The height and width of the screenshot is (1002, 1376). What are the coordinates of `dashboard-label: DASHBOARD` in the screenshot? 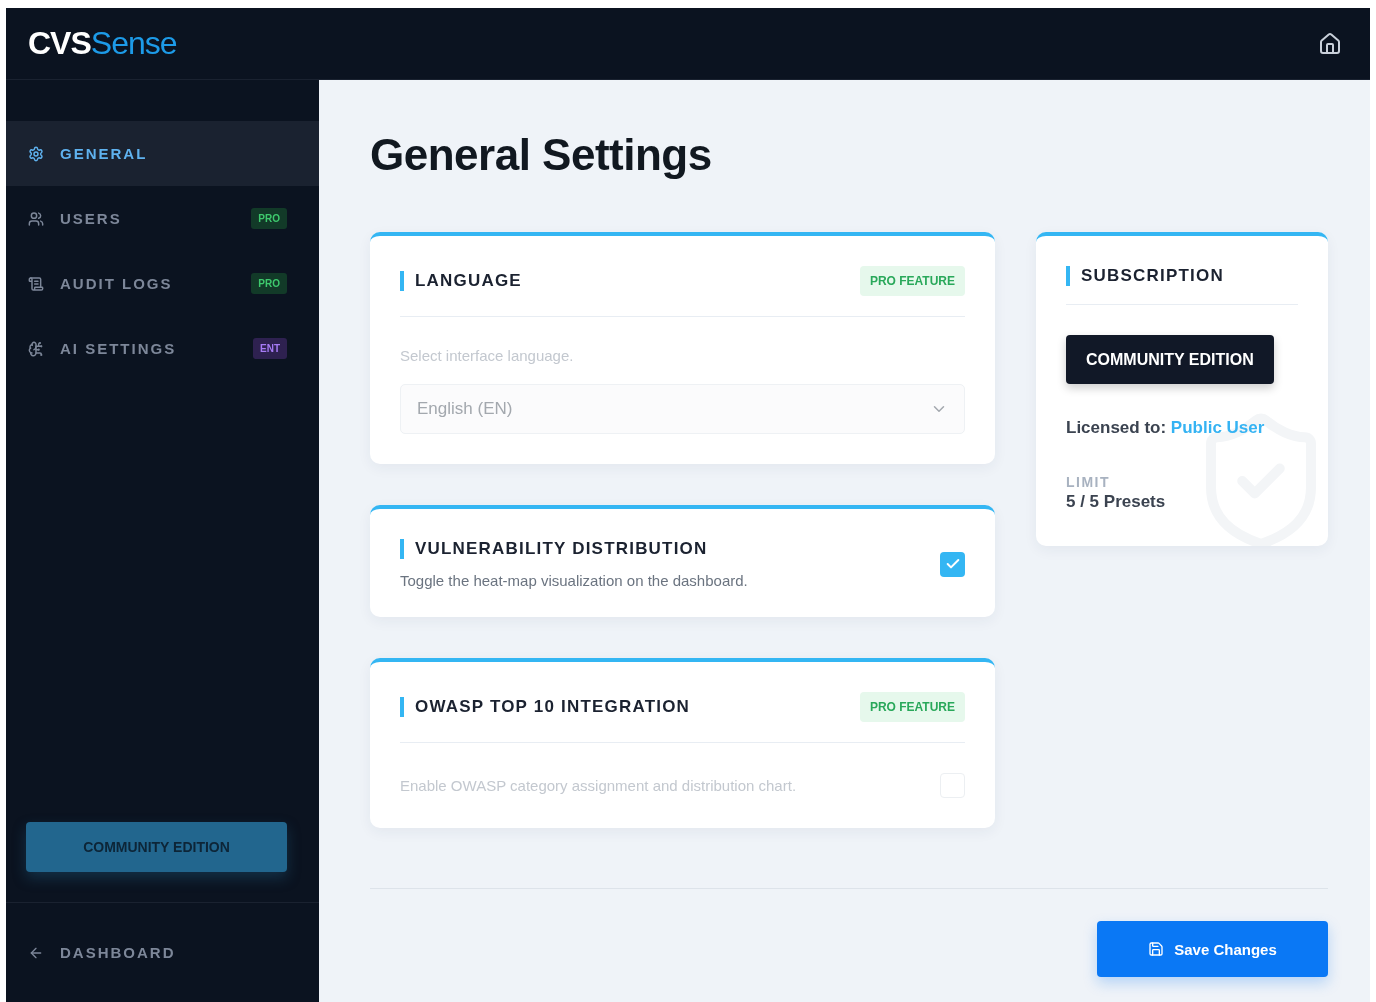 It's located at (118, 952).